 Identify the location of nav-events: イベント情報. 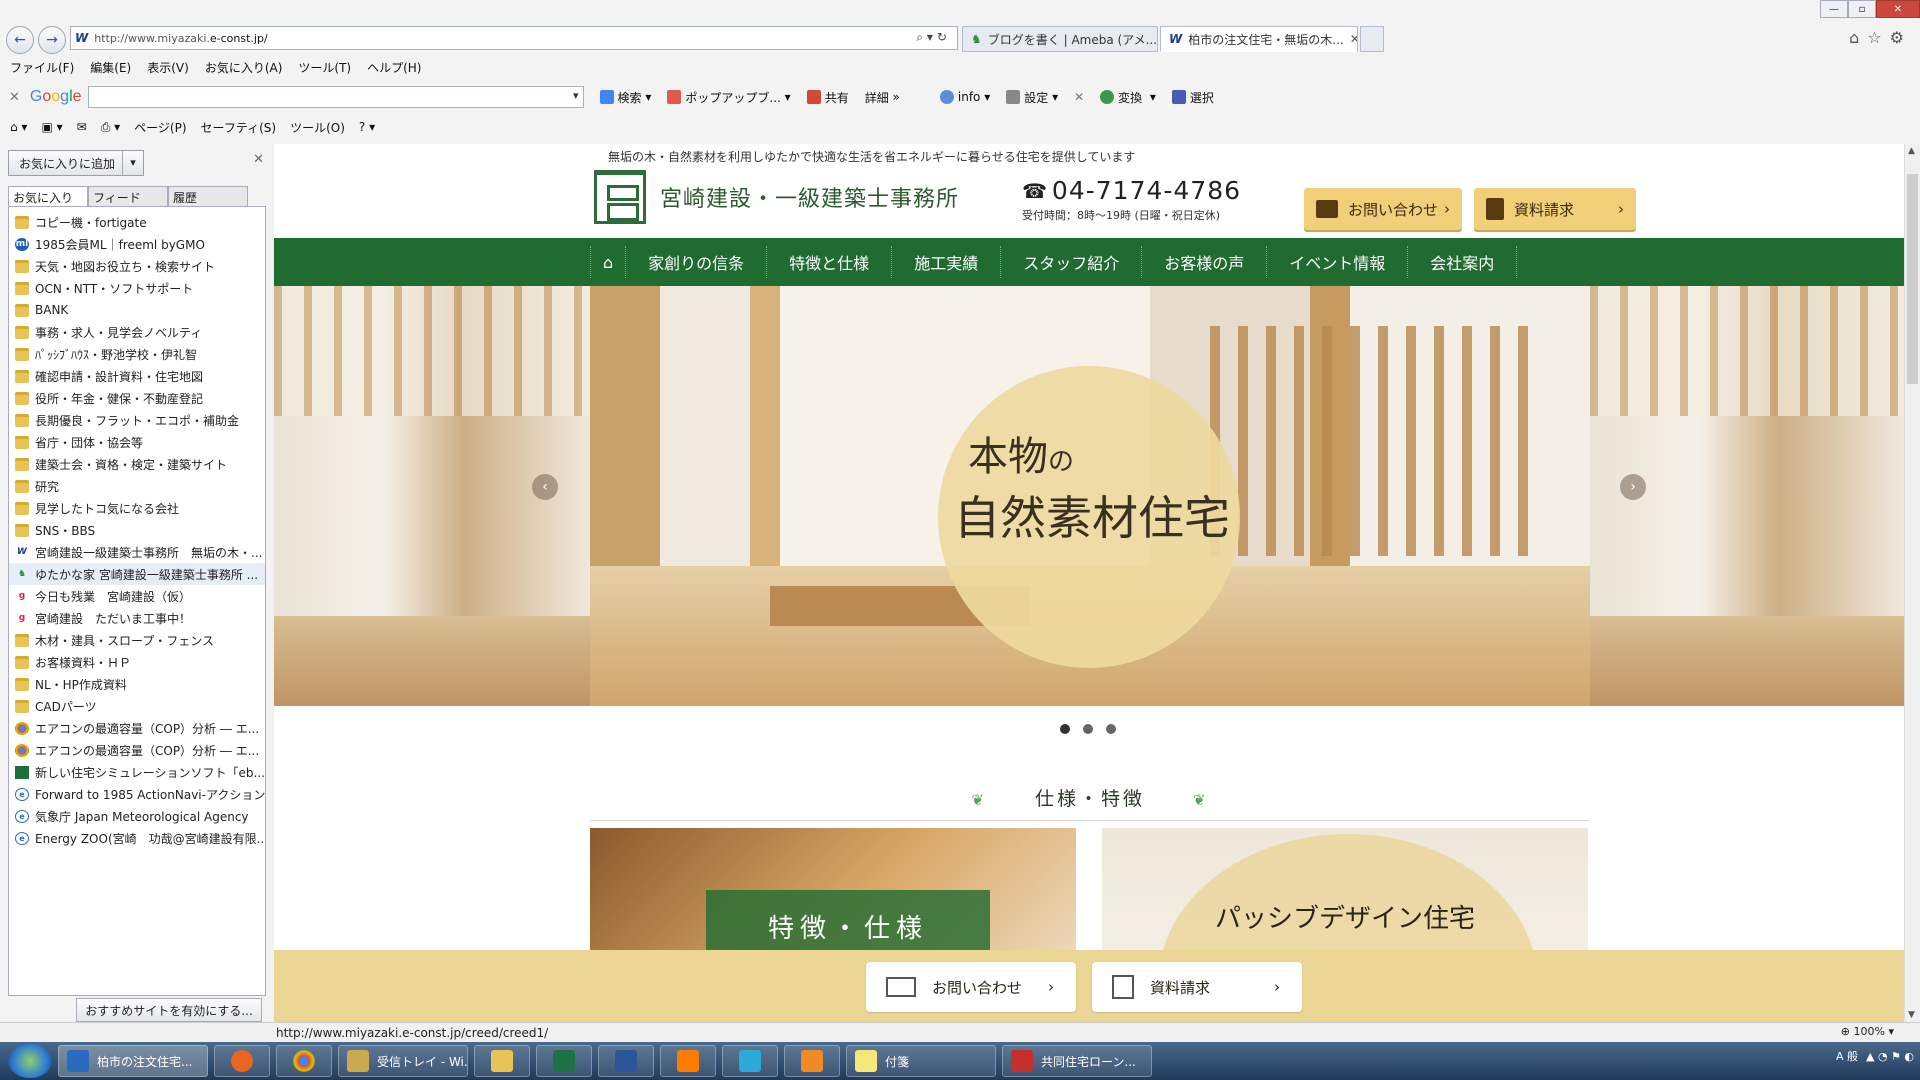
(1336, 262).